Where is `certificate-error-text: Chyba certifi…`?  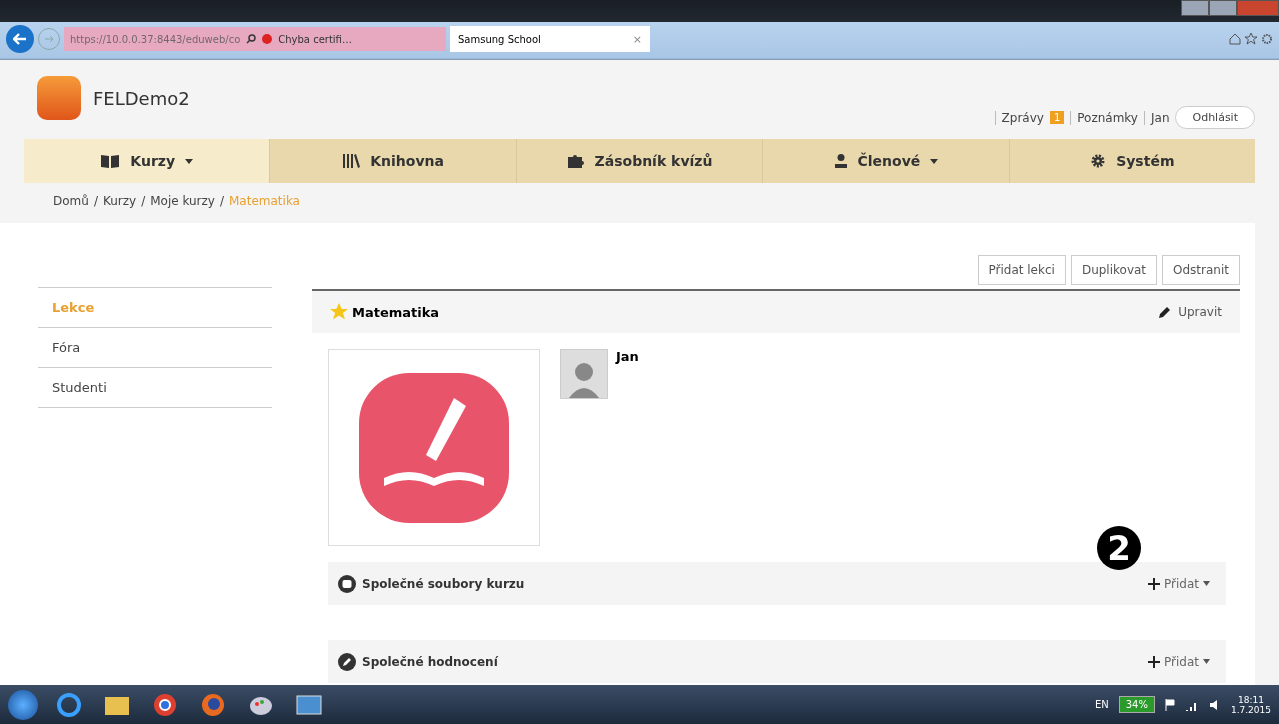 certificate-error-text: Chyba certifi… is located at coordinates (315, 39).